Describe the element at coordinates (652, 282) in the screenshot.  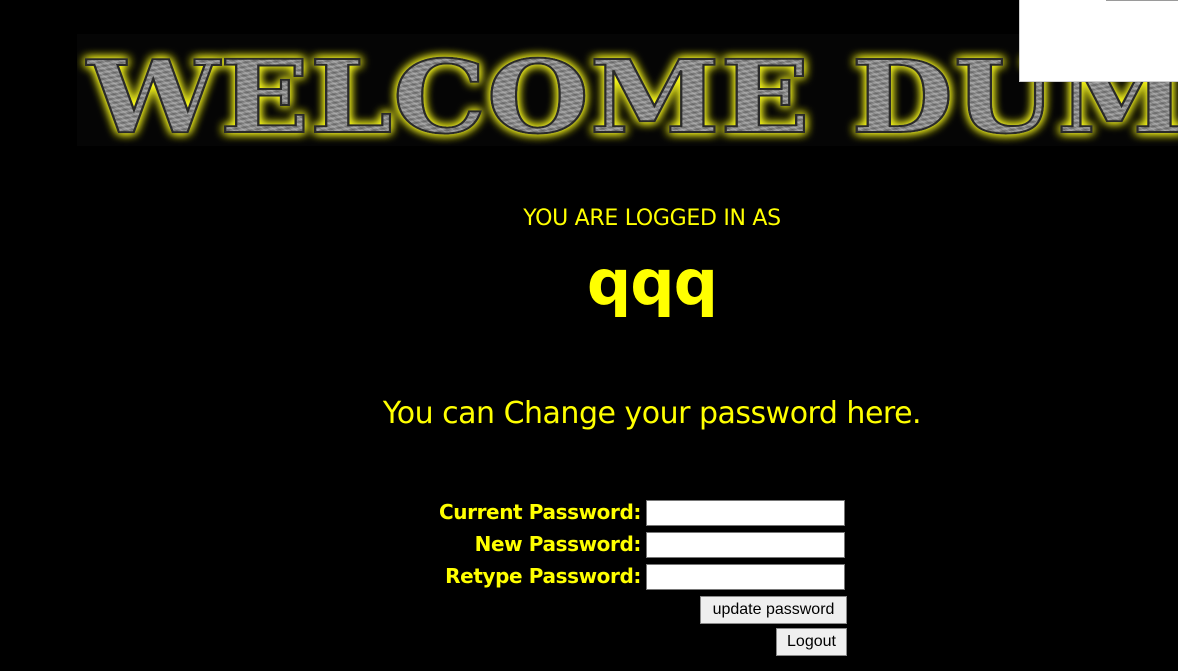
I see `username-display: qqq` at that location.